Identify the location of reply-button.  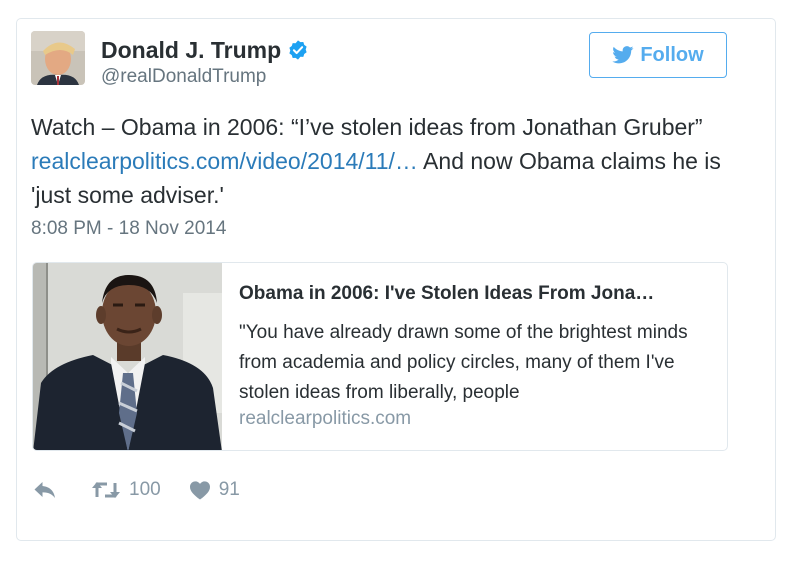
(45, 490).